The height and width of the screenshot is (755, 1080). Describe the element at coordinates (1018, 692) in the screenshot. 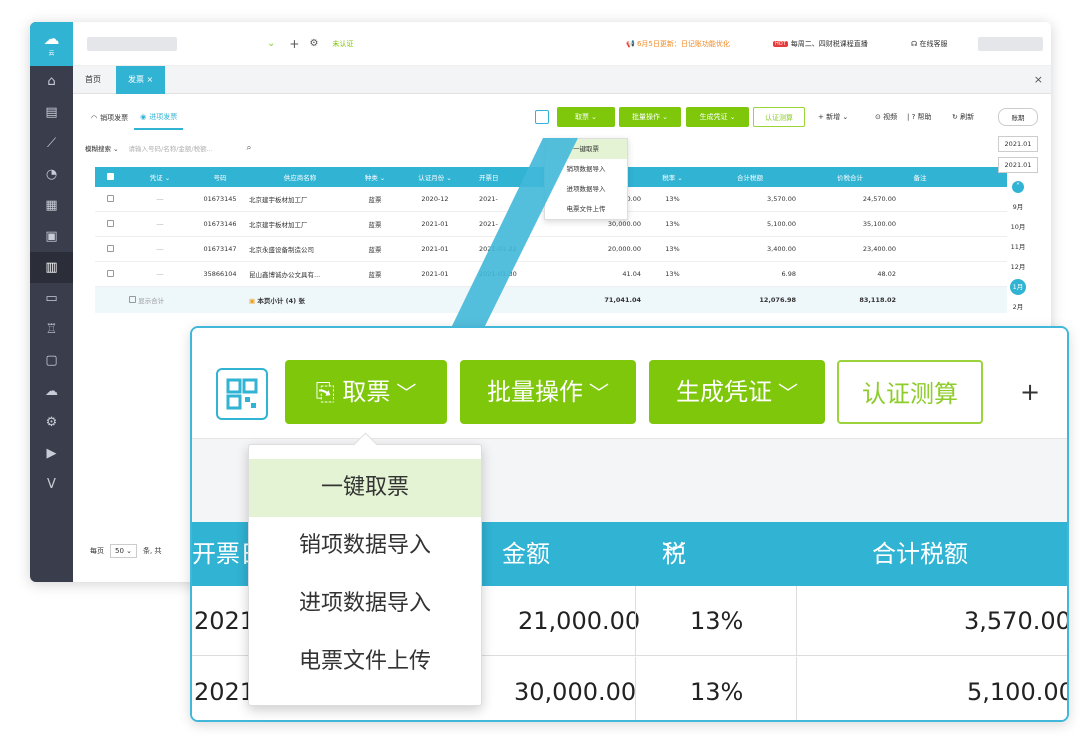

I see `zoom-row-tax: 5,100.00` at that location.